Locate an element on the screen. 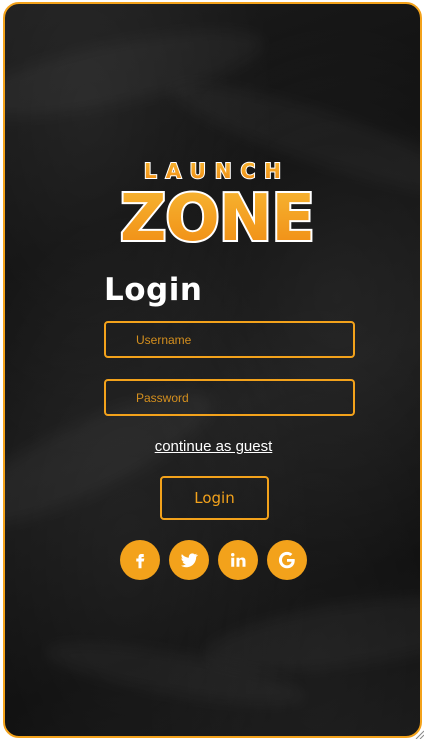 The image size is (427, 742). facebook-icon is located at coordinates (140, 561).